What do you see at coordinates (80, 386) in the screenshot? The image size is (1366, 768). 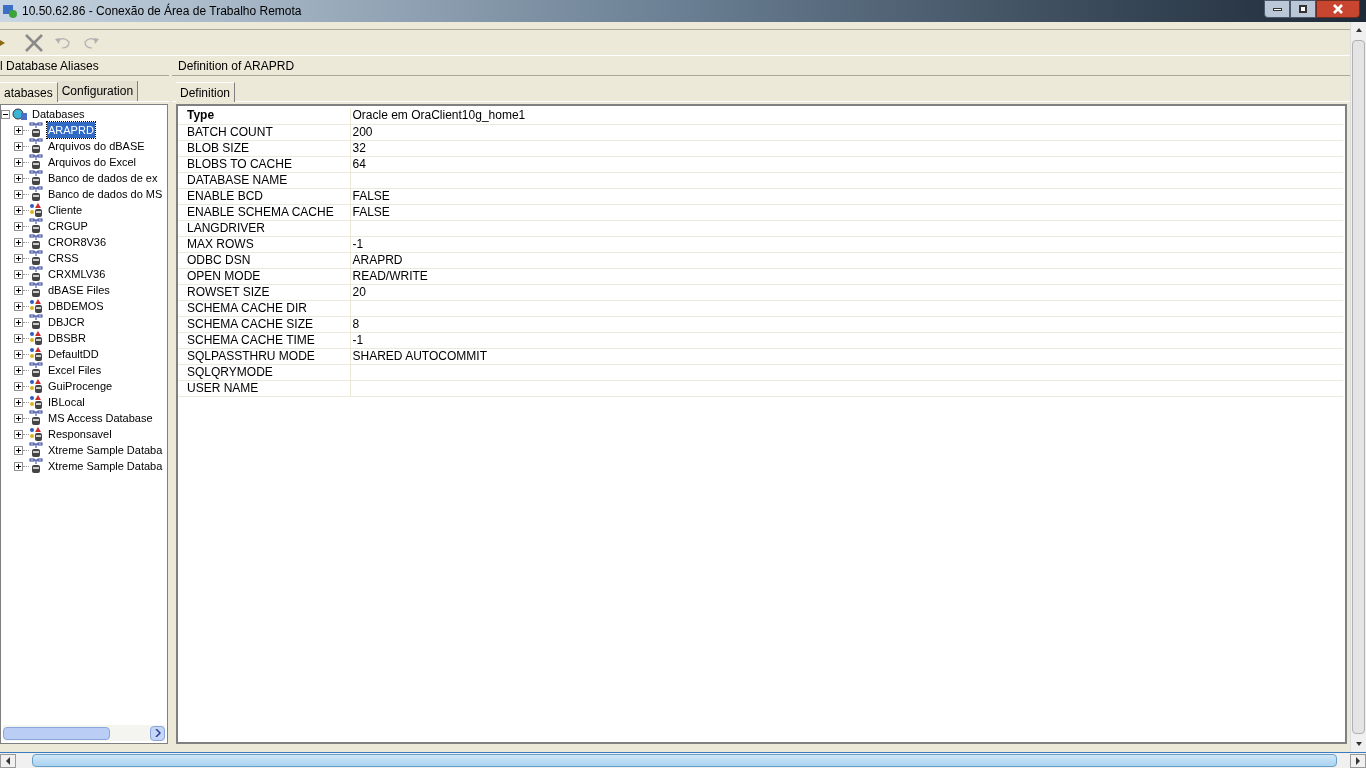 I see `tree-item: GuiProcenge` at bounding box center [80, 386].